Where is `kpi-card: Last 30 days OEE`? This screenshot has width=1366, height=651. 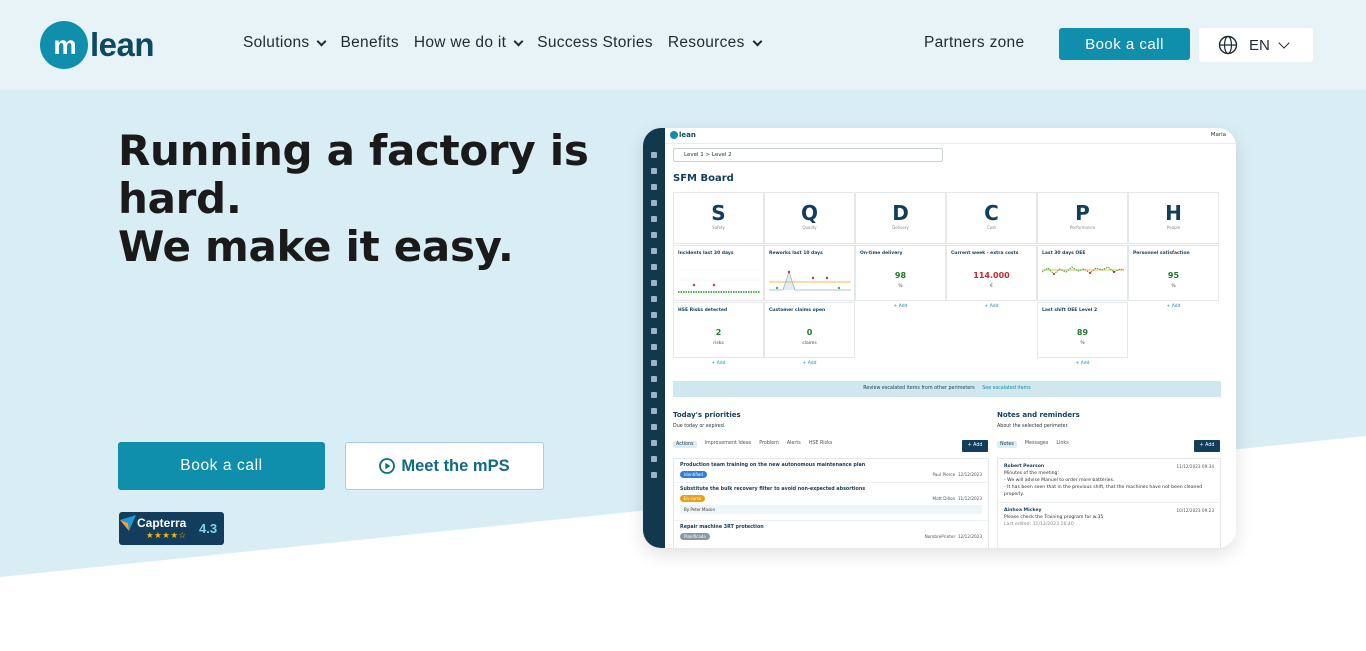
kpi-card: Last 30 days OEE is located at coordinates (1082, 273).